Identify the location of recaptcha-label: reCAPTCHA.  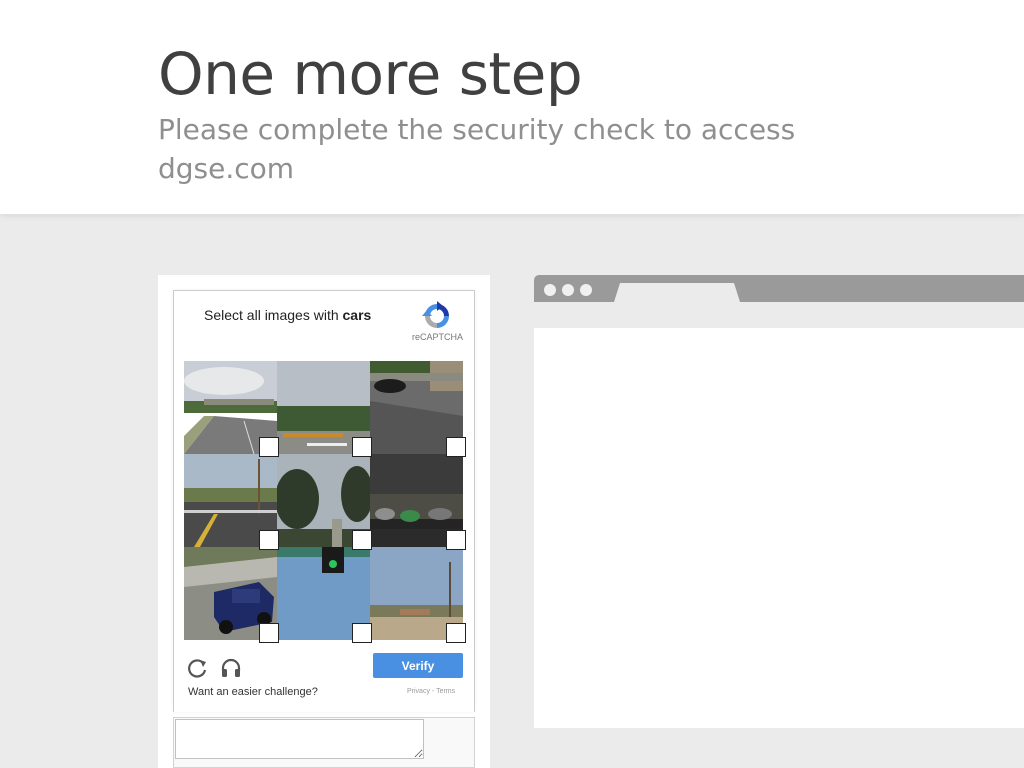
(438, 337).